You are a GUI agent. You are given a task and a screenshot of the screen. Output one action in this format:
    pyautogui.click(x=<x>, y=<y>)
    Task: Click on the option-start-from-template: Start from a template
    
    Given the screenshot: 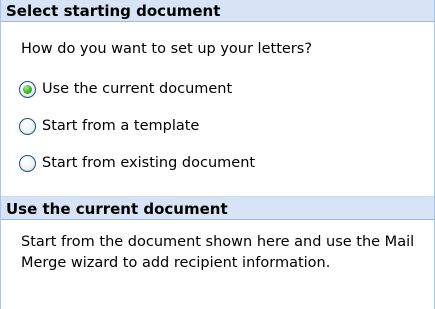 What is the action you would take?
    pyautogui.click(x=109, y=126)
    